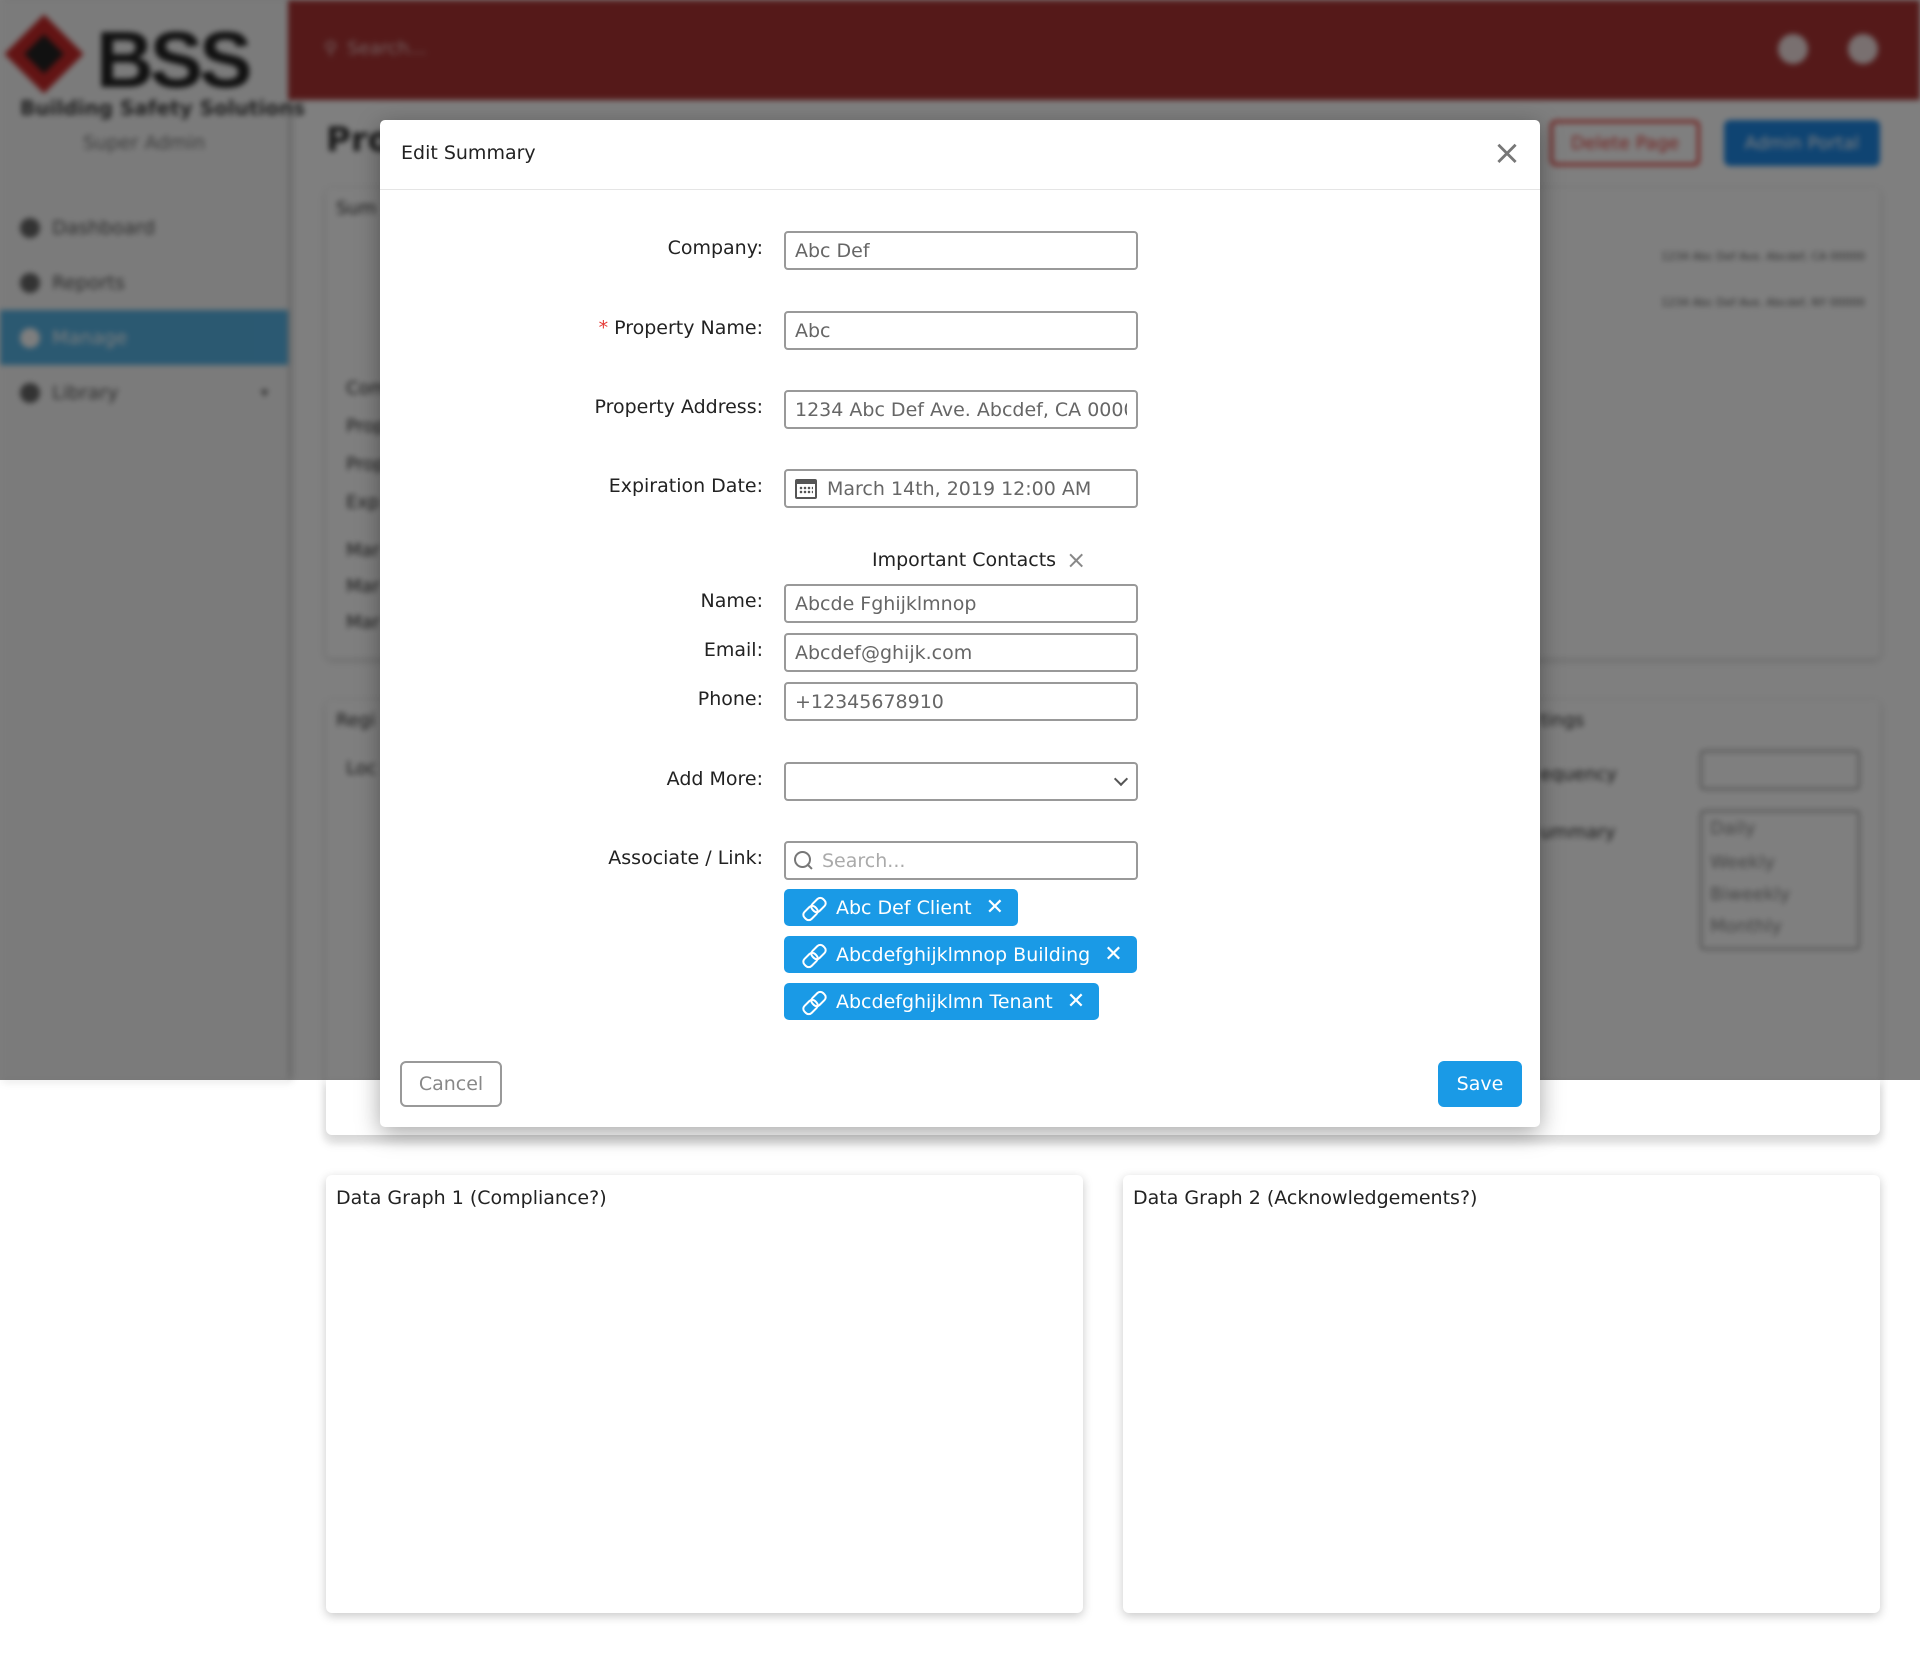 This screenshot has height=1653, width=1920. What do you see at coordinates (603, 328) in the screenshot?
I see `required-marker: *` at bounding box center [603, 328].